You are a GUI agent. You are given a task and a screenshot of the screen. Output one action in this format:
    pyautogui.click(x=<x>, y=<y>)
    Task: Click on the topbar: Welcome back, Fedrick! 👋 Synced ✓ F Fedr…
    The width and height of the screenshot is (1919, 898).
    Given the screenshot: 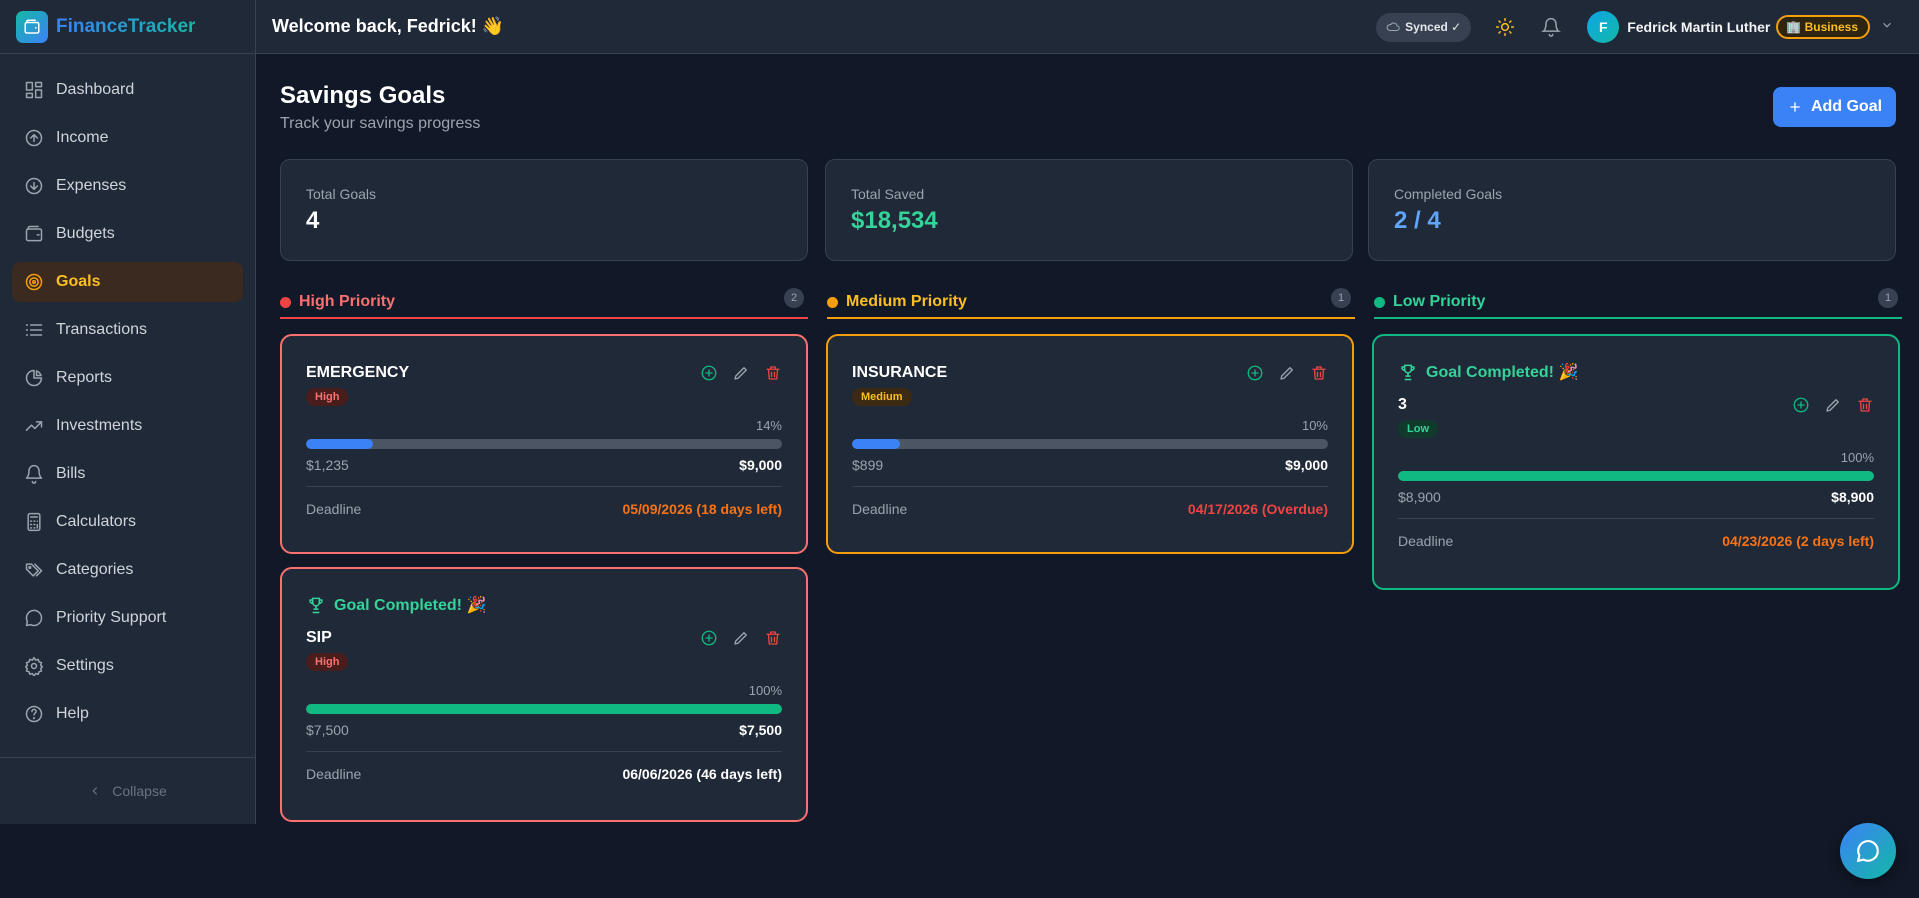 What is the action you would take?
    pyautogui.click(x=1087, y=27)
    